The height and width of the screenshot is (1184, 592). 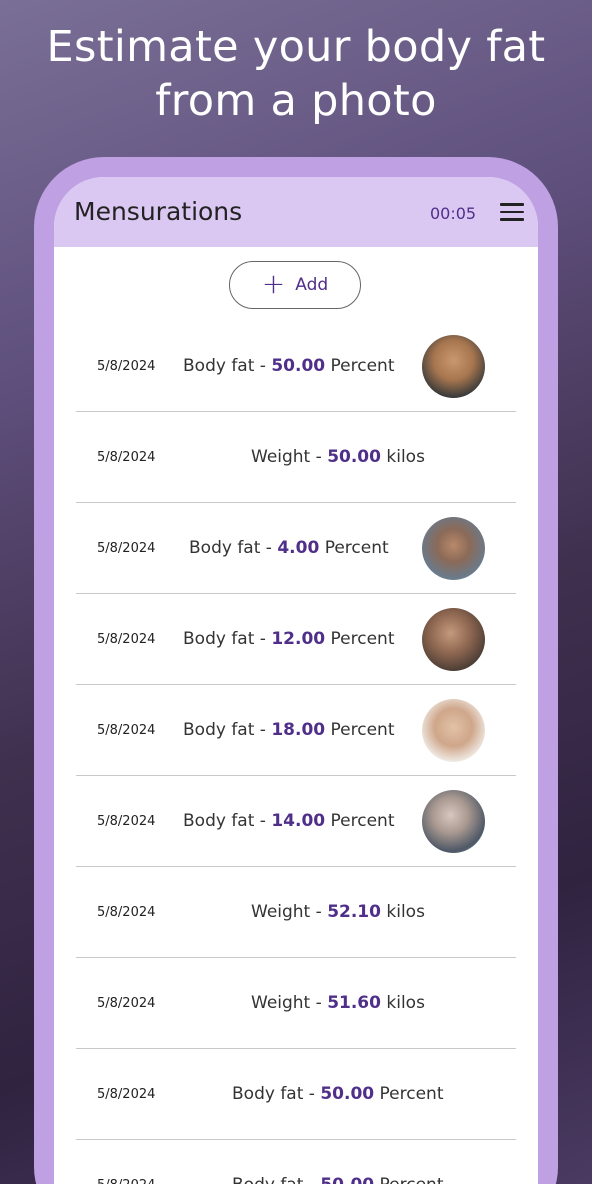 I want to click on entry-value: 51.60, so click(x=354, y=1003).